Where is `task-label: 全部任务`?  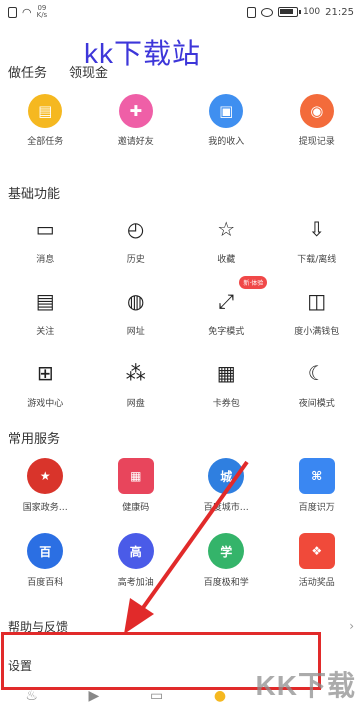
task-label: 全部任务 is located at coordinates (45, 142).